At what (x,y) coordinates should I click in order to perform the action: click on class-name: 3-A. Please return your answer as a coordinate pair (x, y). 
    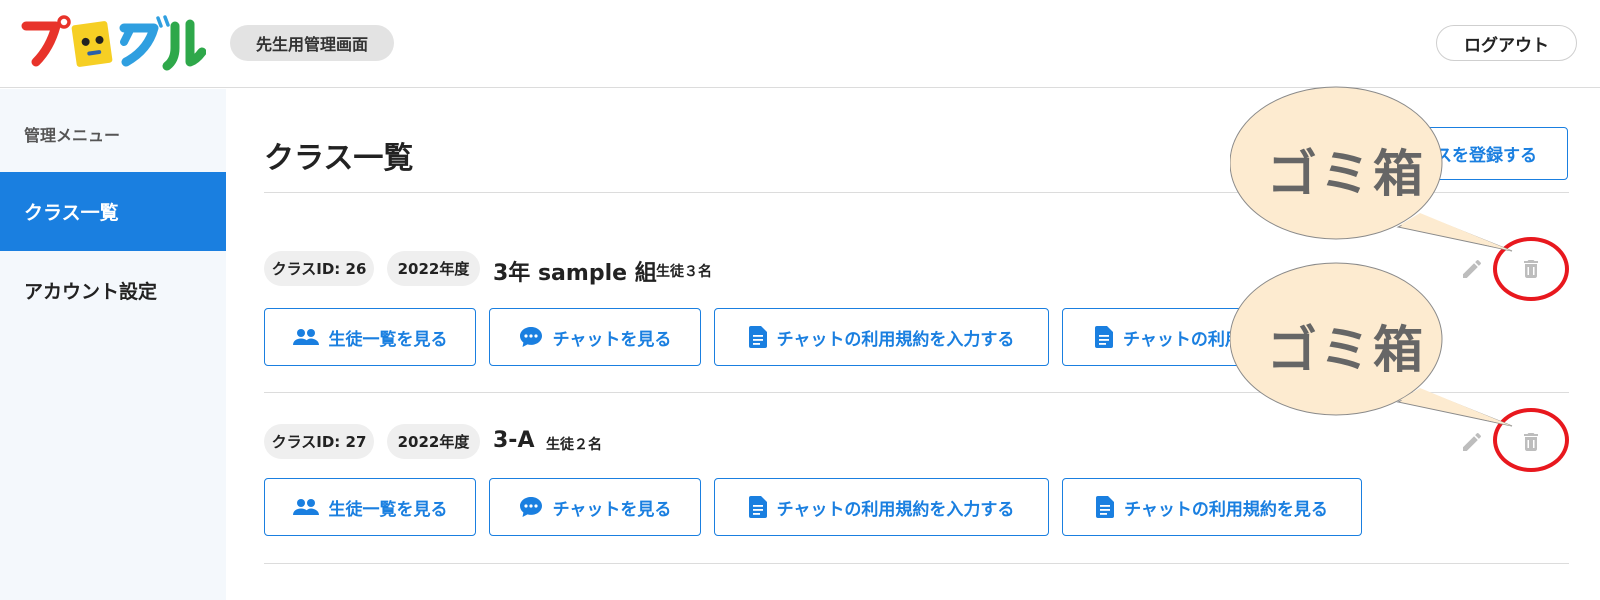
    Looking at the image, I should click on (514, 440).